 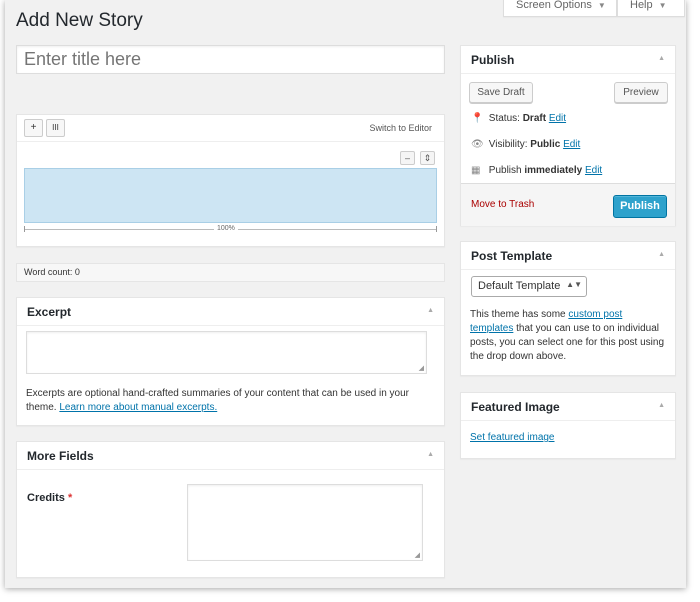 I want to click on more-fields-heading: More Fields, so click(x=60, y=456).